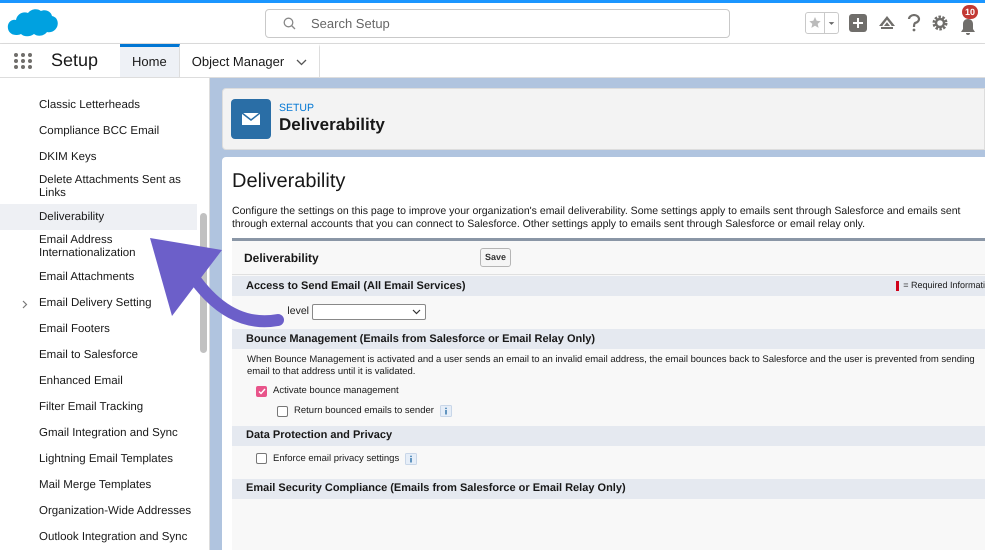  What do you see at coordinates (251, 119) in the screenshot?
I see `envelope-icon` at bounding box center [251, 119].